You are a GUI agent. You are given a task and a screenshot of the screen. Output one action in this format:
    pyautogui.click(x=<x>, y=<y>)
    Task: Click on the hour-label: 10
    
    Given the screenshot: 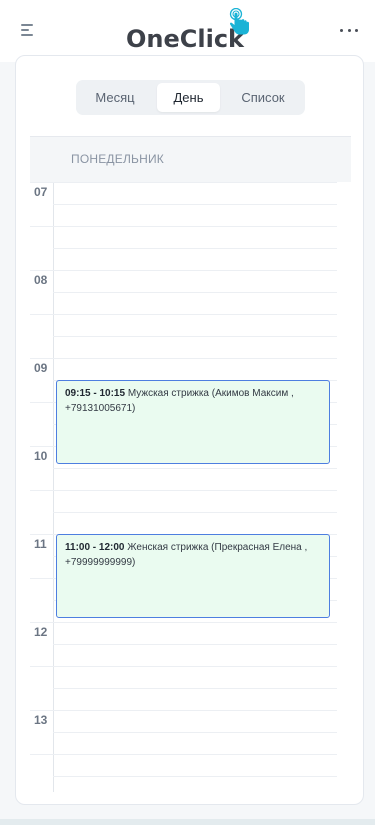 What is the action you would take?
    pyautogui.click(x=41, y=456)
    